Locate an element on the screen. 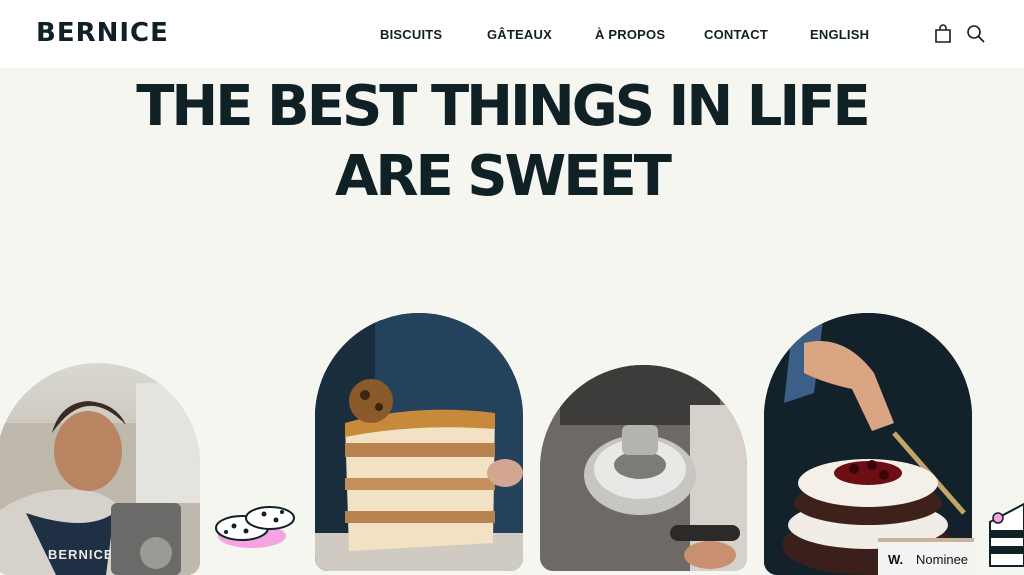  awards-mark: W. is located at coordinates (896, 559).